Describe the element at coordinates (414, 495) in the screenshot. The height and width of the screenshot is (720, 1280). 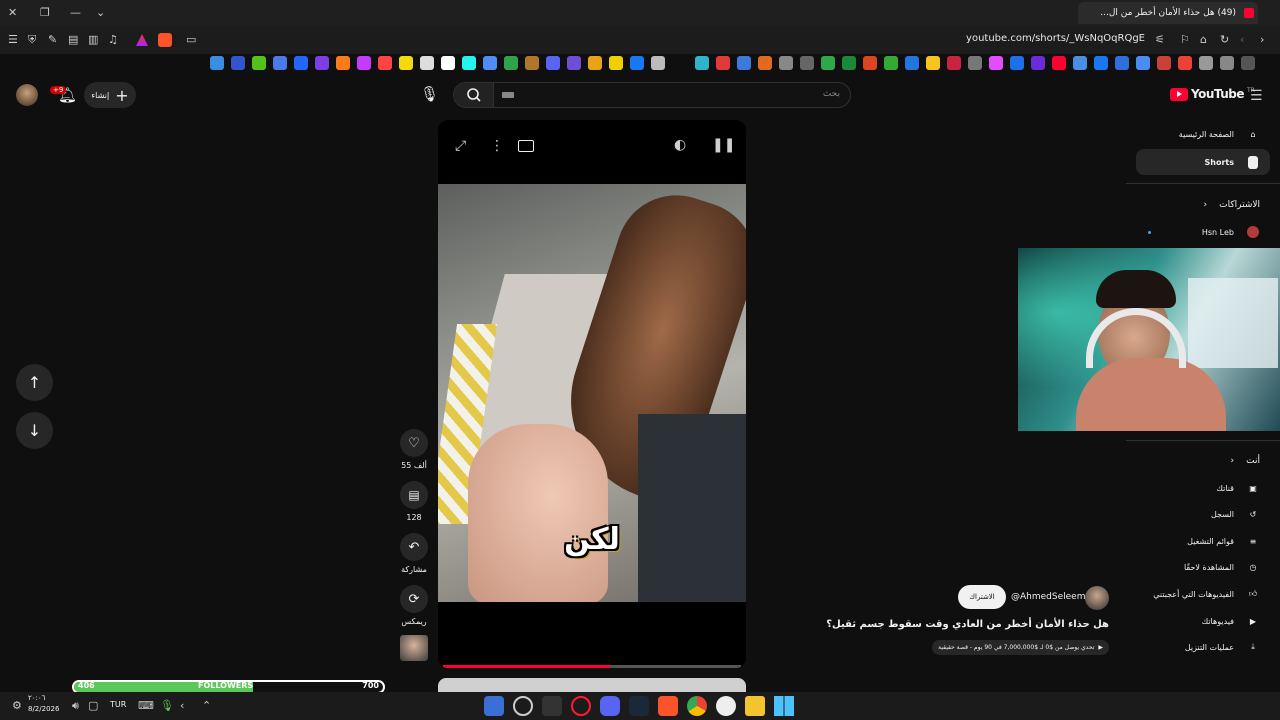
I see `comments-button: ▤` at that location.